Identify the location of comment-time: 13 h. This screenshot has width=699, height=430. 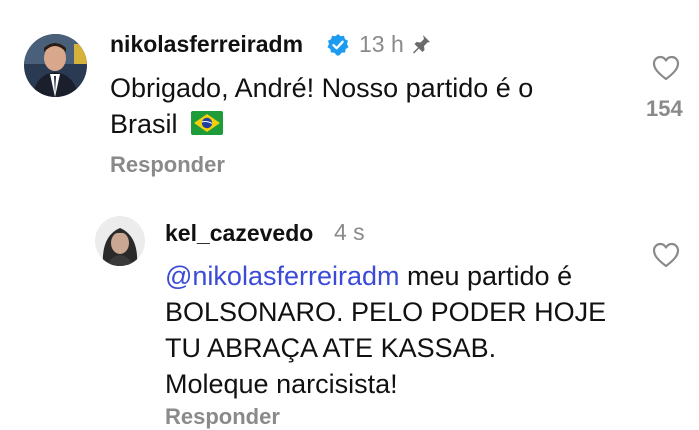
(381, 44).